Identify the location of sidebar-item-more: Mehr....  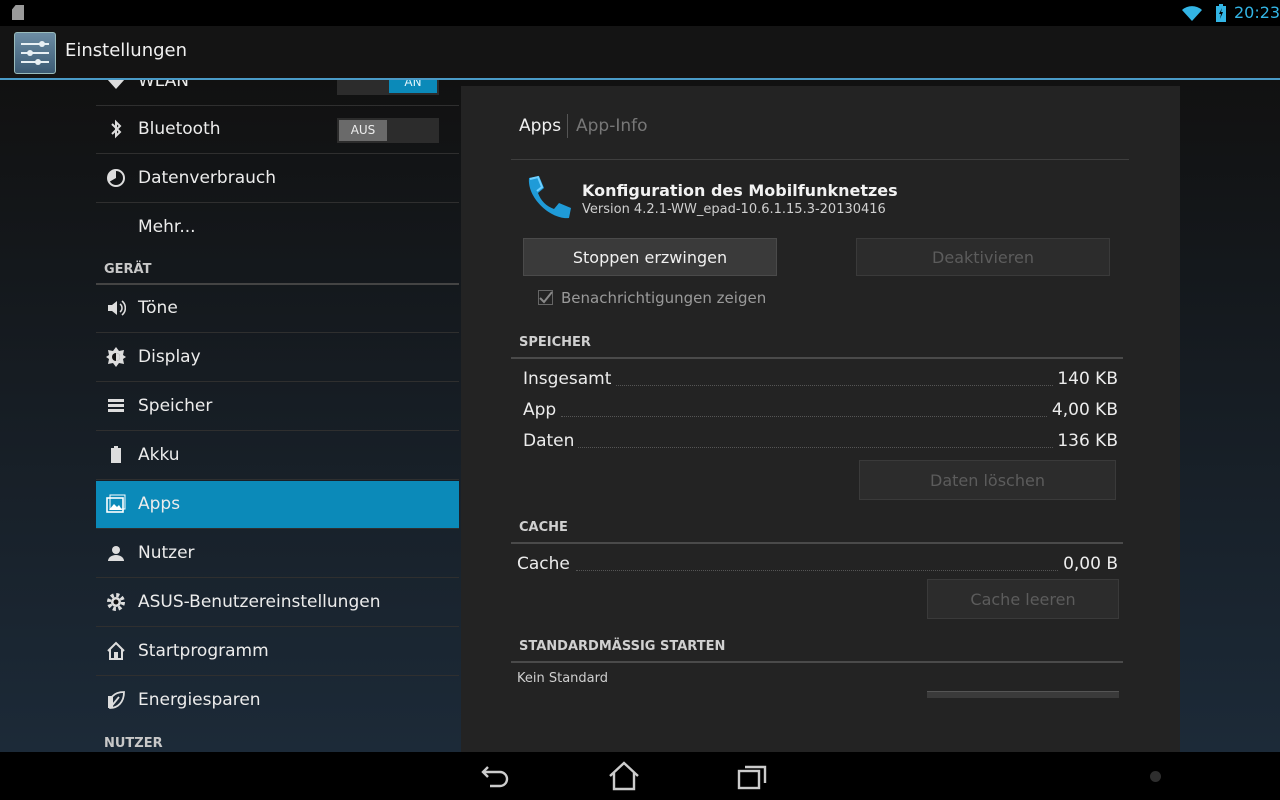
(277, 228).